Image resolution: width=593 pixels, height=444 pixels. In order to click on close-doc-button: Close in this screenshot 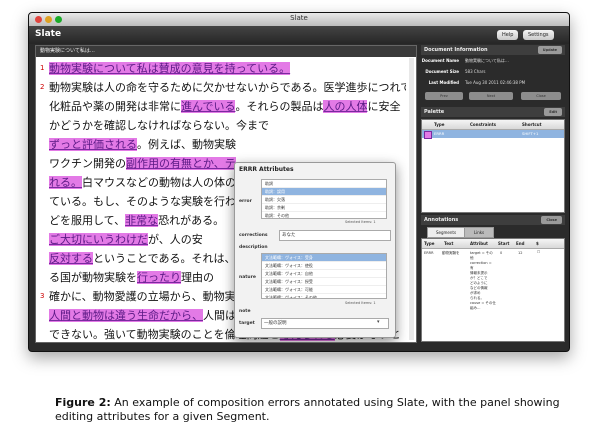, I will do `click(541, 96)`.